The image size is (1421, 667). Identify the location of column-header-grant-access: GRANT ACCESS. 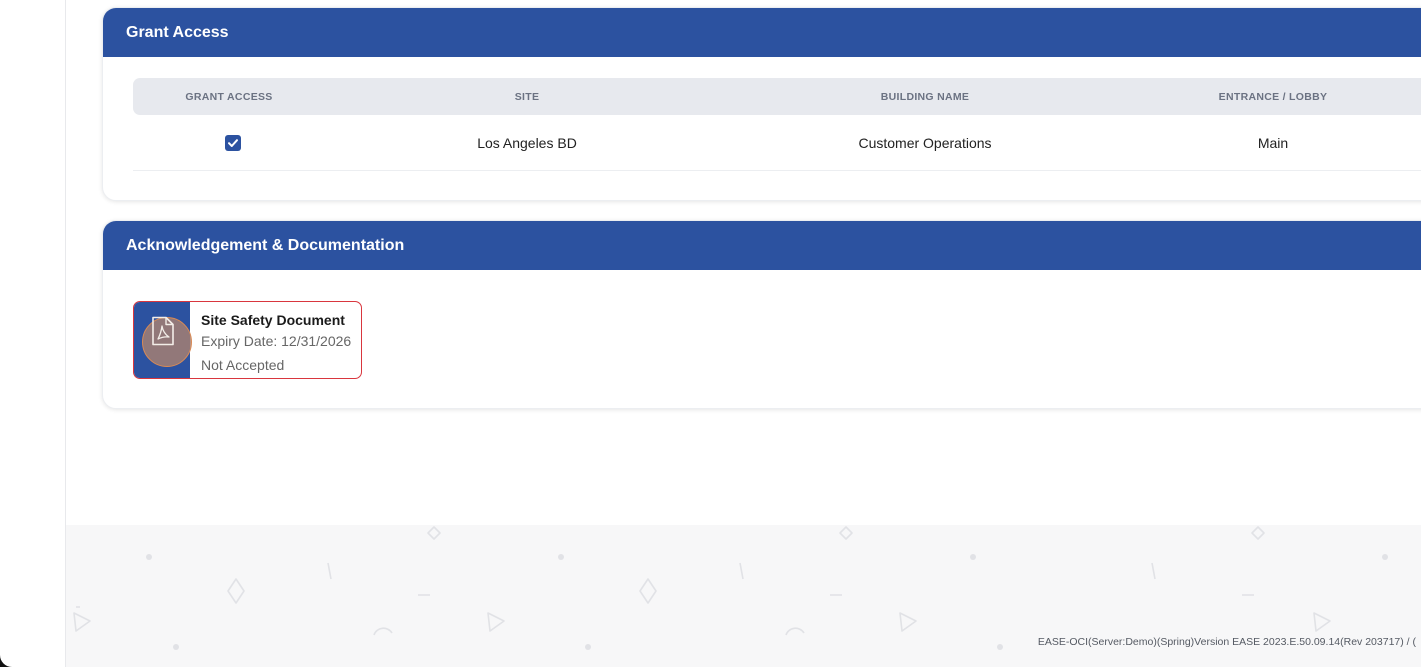
(229, 96).